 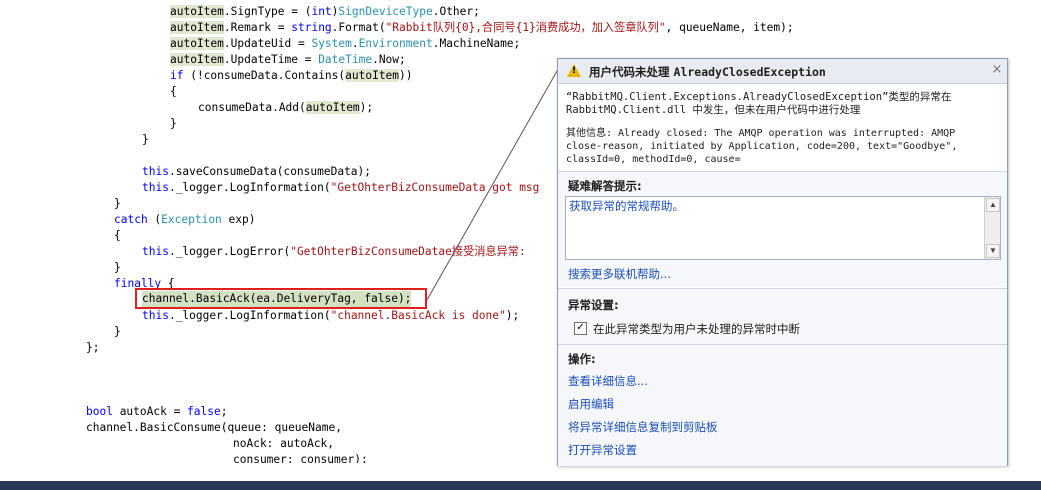 What do you see at coordinates (593, 305) in the screenshot?
I see `settings-heading: 异常设置:` at bounding box center [593, 305].